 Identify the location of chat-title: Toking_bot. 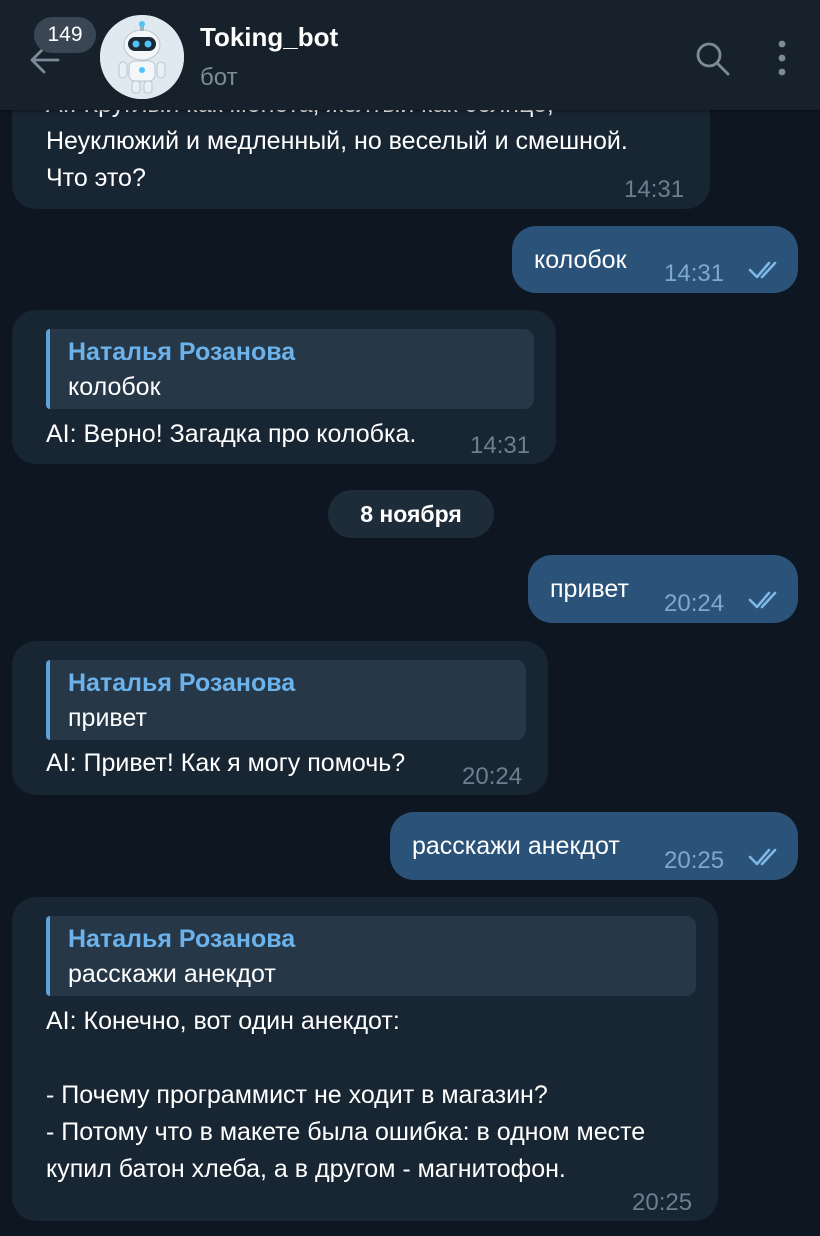
(269, 37).